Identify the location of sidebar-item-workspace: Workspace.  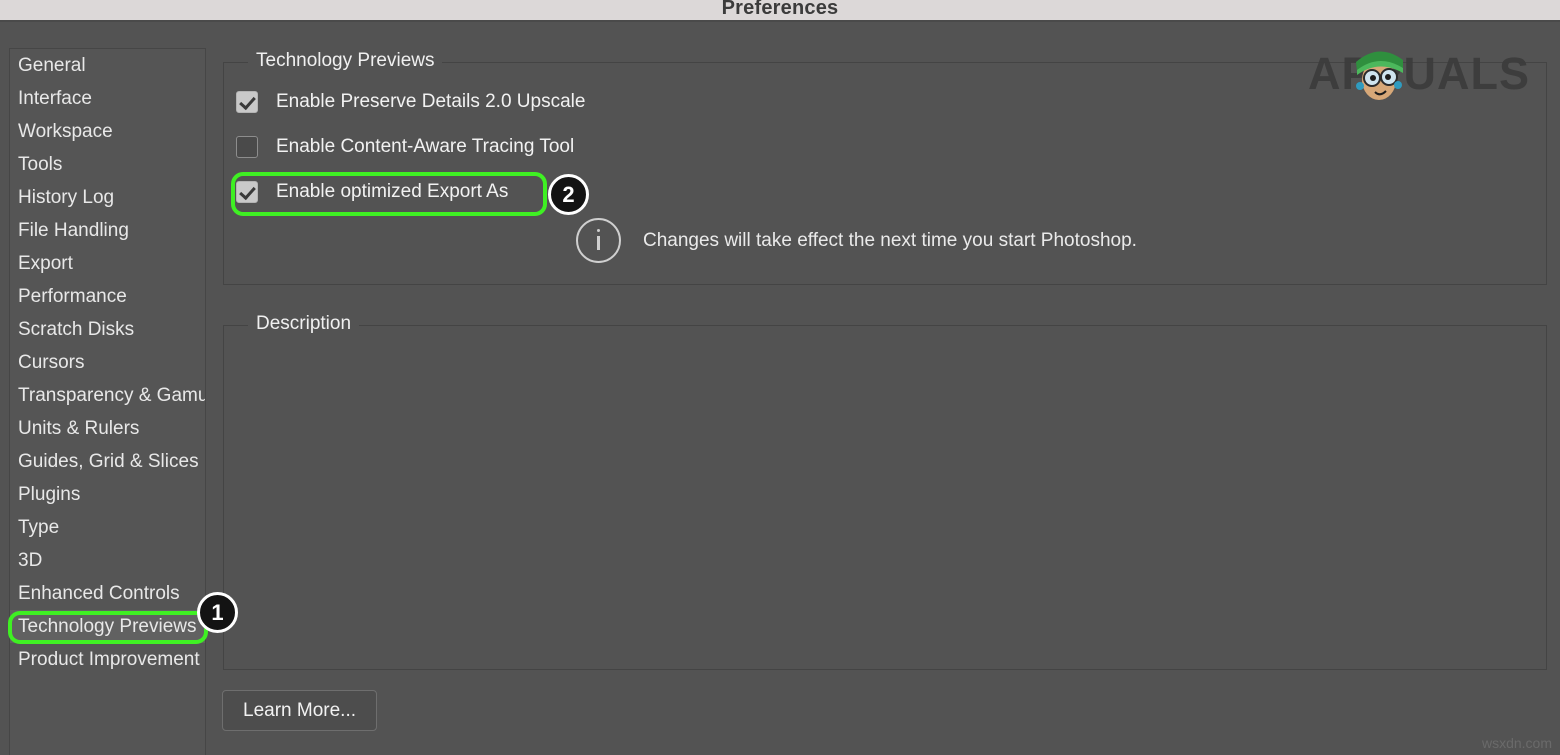
(107, 131).